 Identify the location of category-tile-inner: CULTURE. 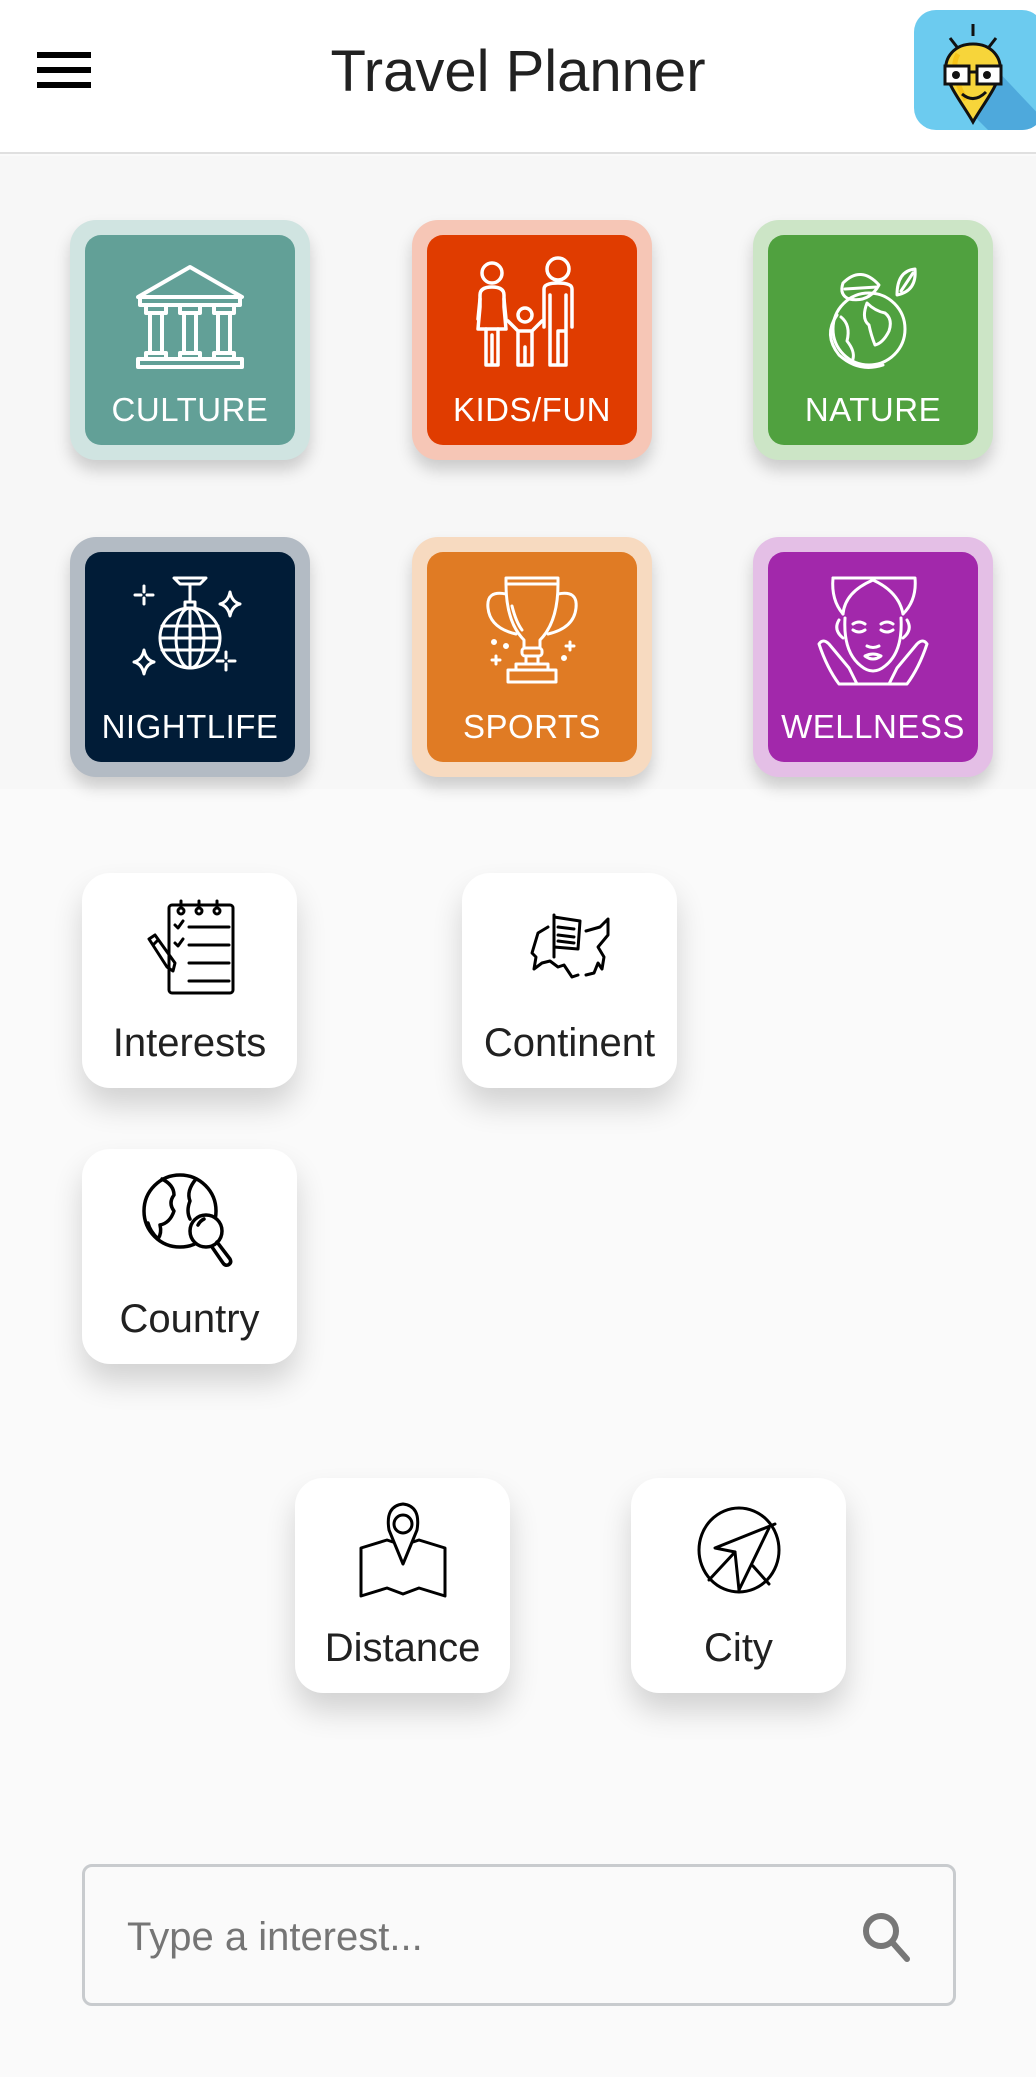
(190, 340).